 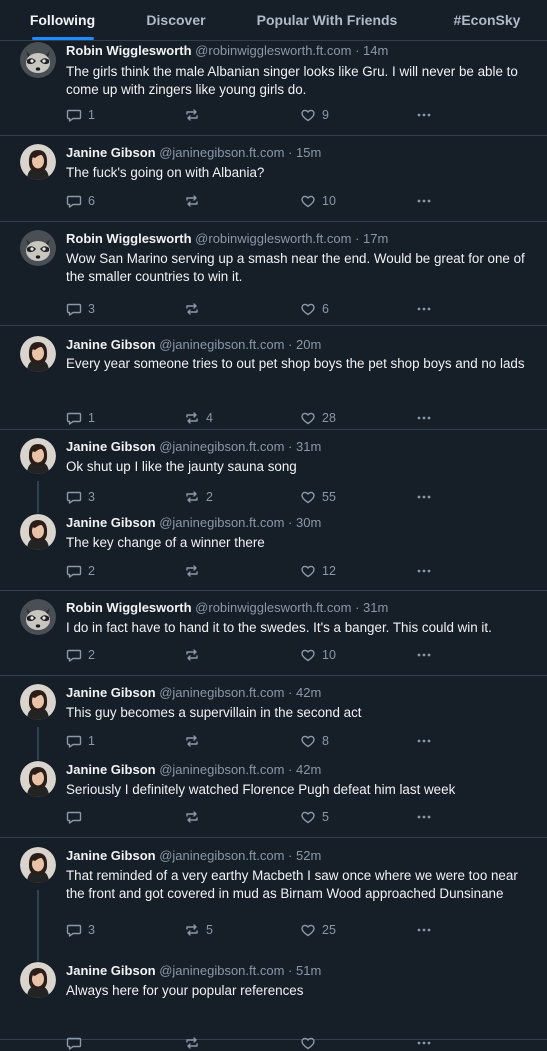 What do you see at coordinates (375, 50) in the screenshot?
I see `post-time: 14m` at bounding box center [375, 50].